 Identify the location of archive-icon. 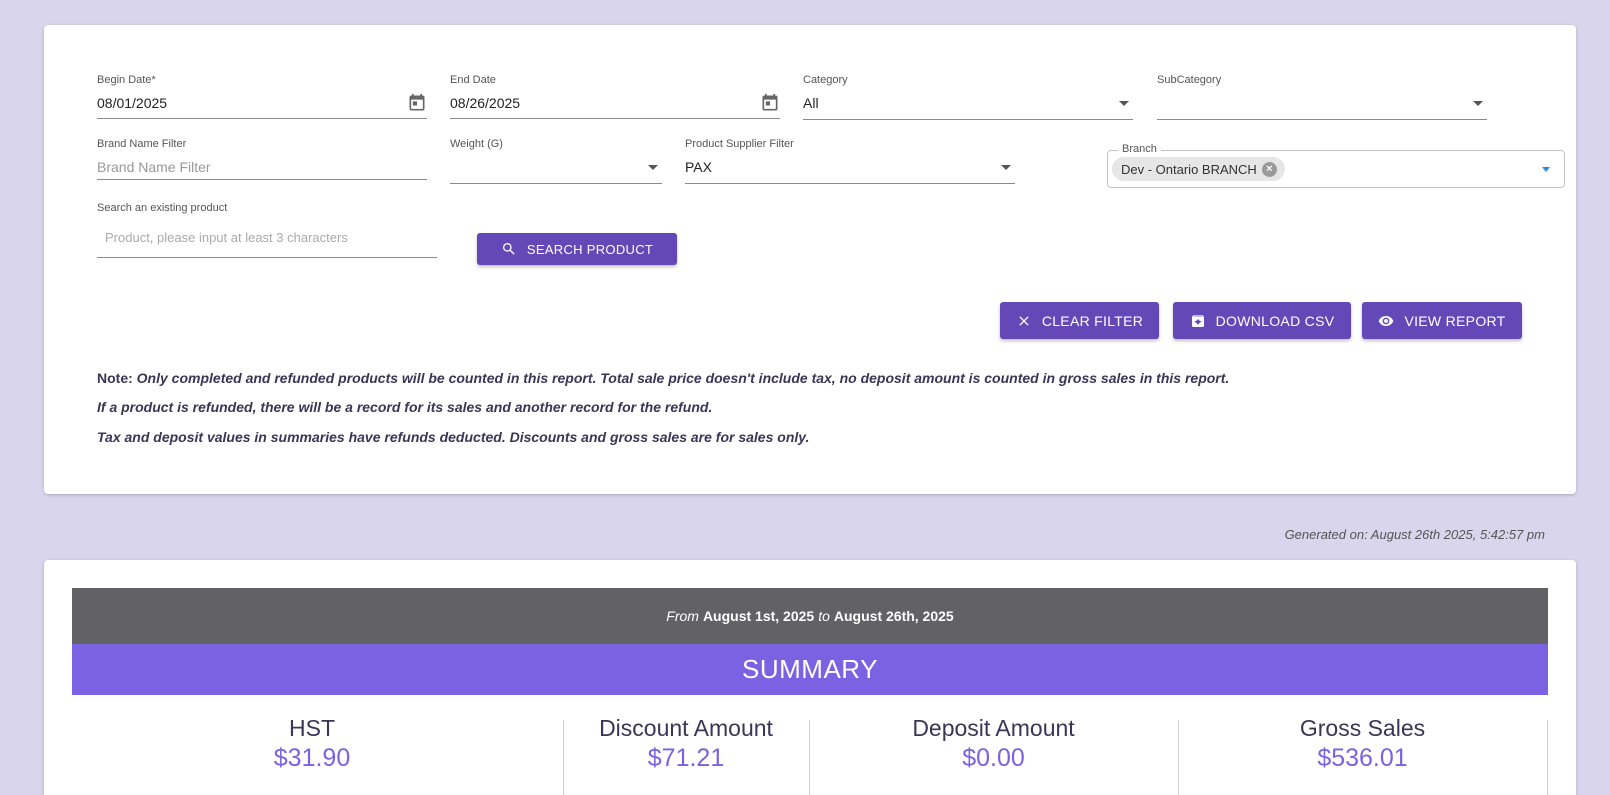
(1197, 320).